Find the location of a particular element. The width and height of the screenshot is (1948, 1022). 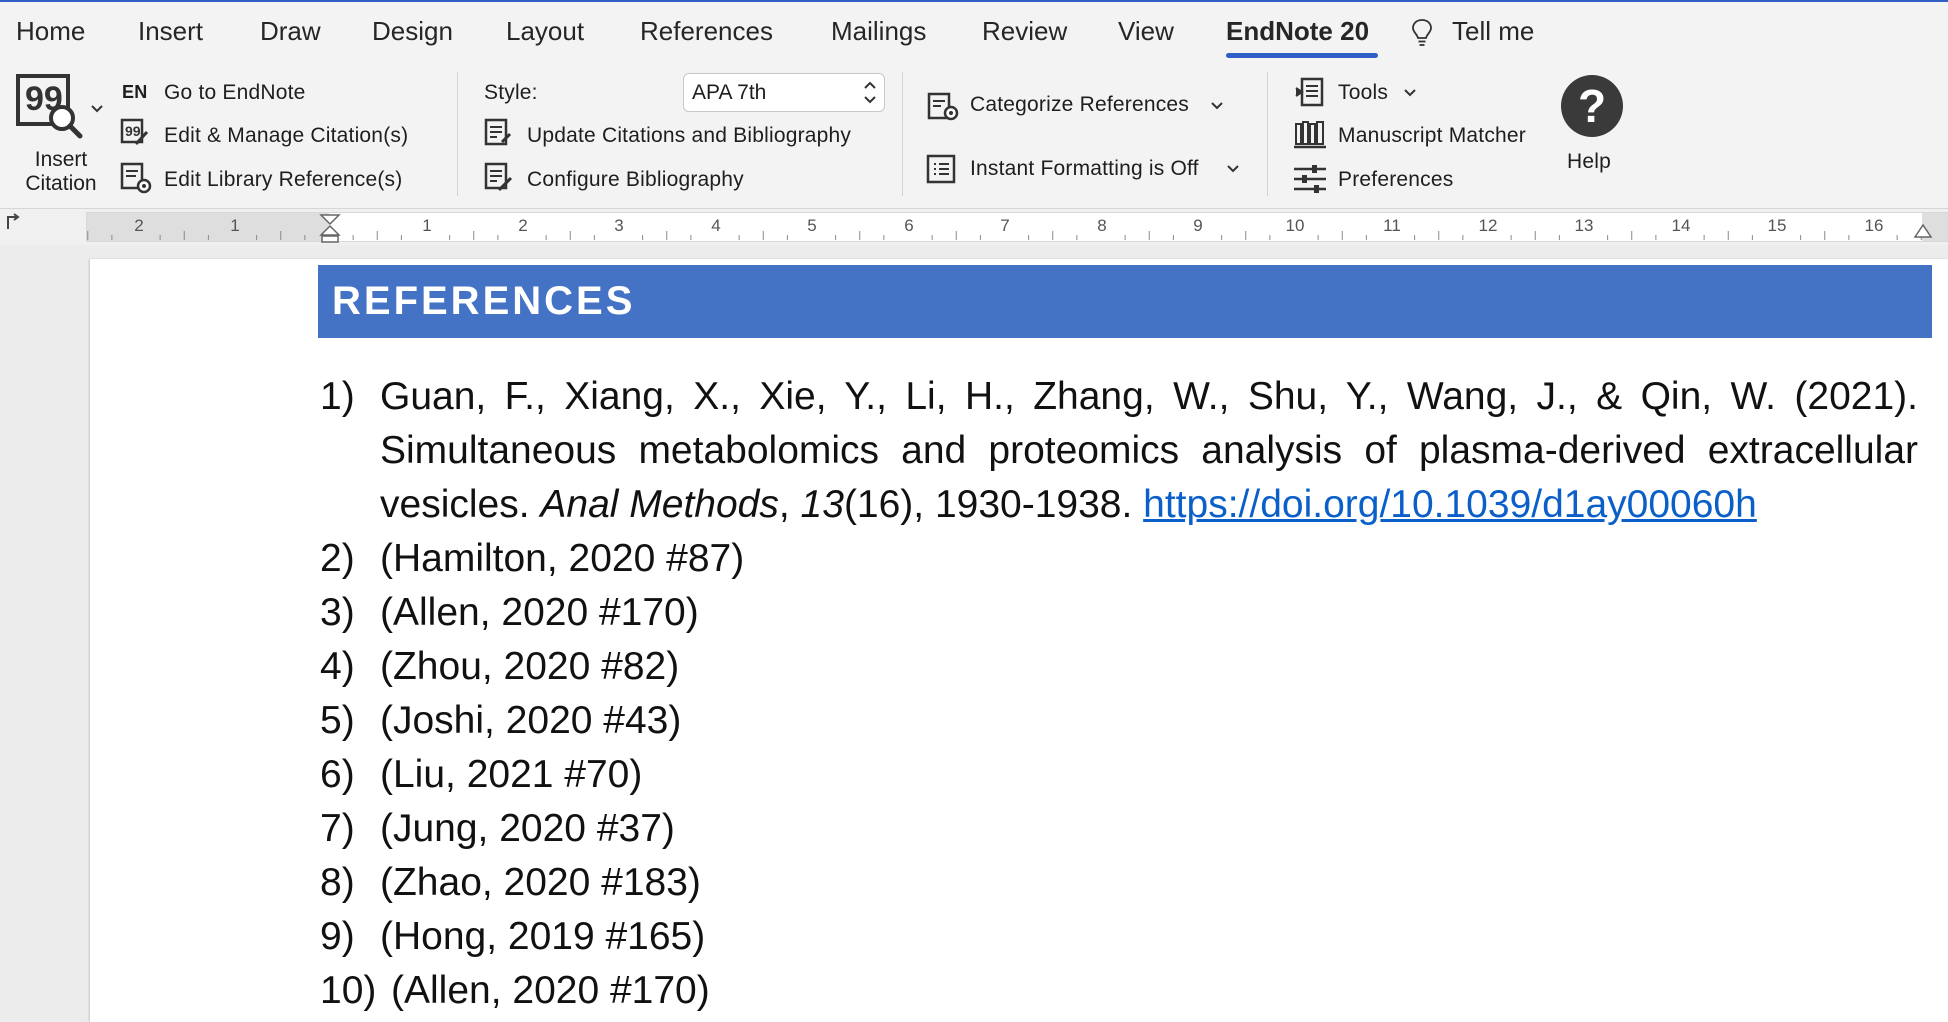

reference-entry: 10) (Allen, 2020 #170) is located at coordinates (1118, 991).